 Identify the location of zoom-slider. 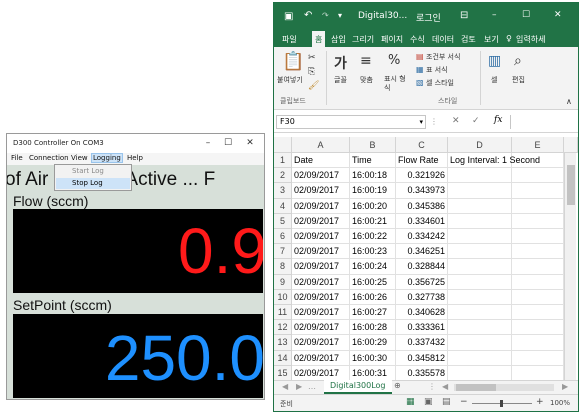
(502, 403).